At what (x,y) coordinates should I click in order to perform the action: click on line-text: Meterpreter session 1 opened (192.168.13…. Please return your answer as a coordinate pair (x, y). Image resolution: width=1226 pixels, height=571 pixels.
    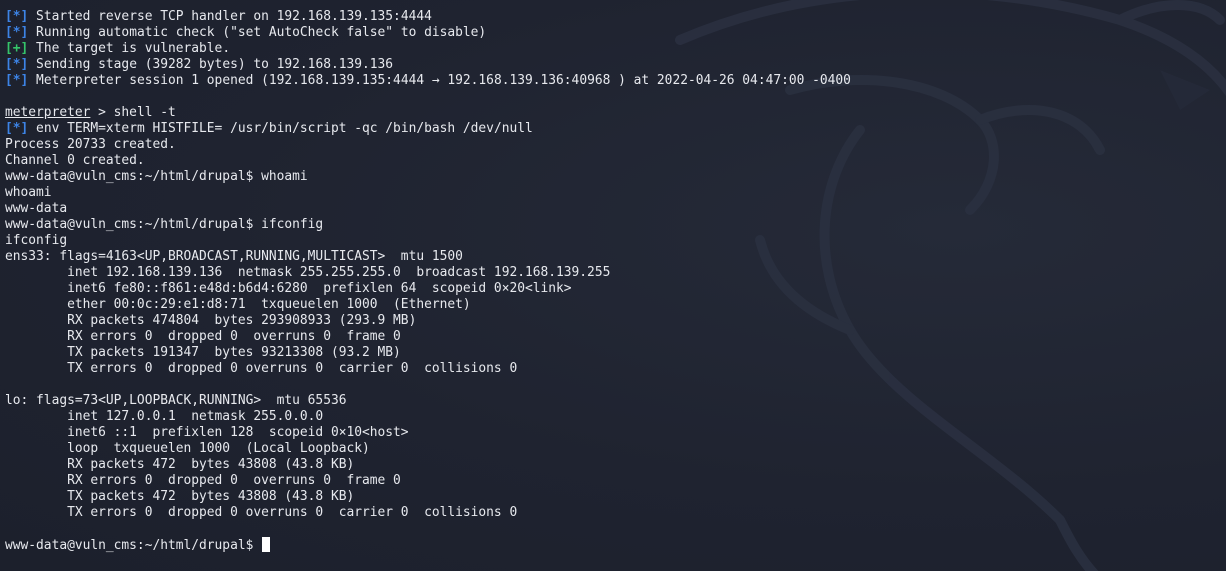
    Looking at the image, I should click on (439, 80).